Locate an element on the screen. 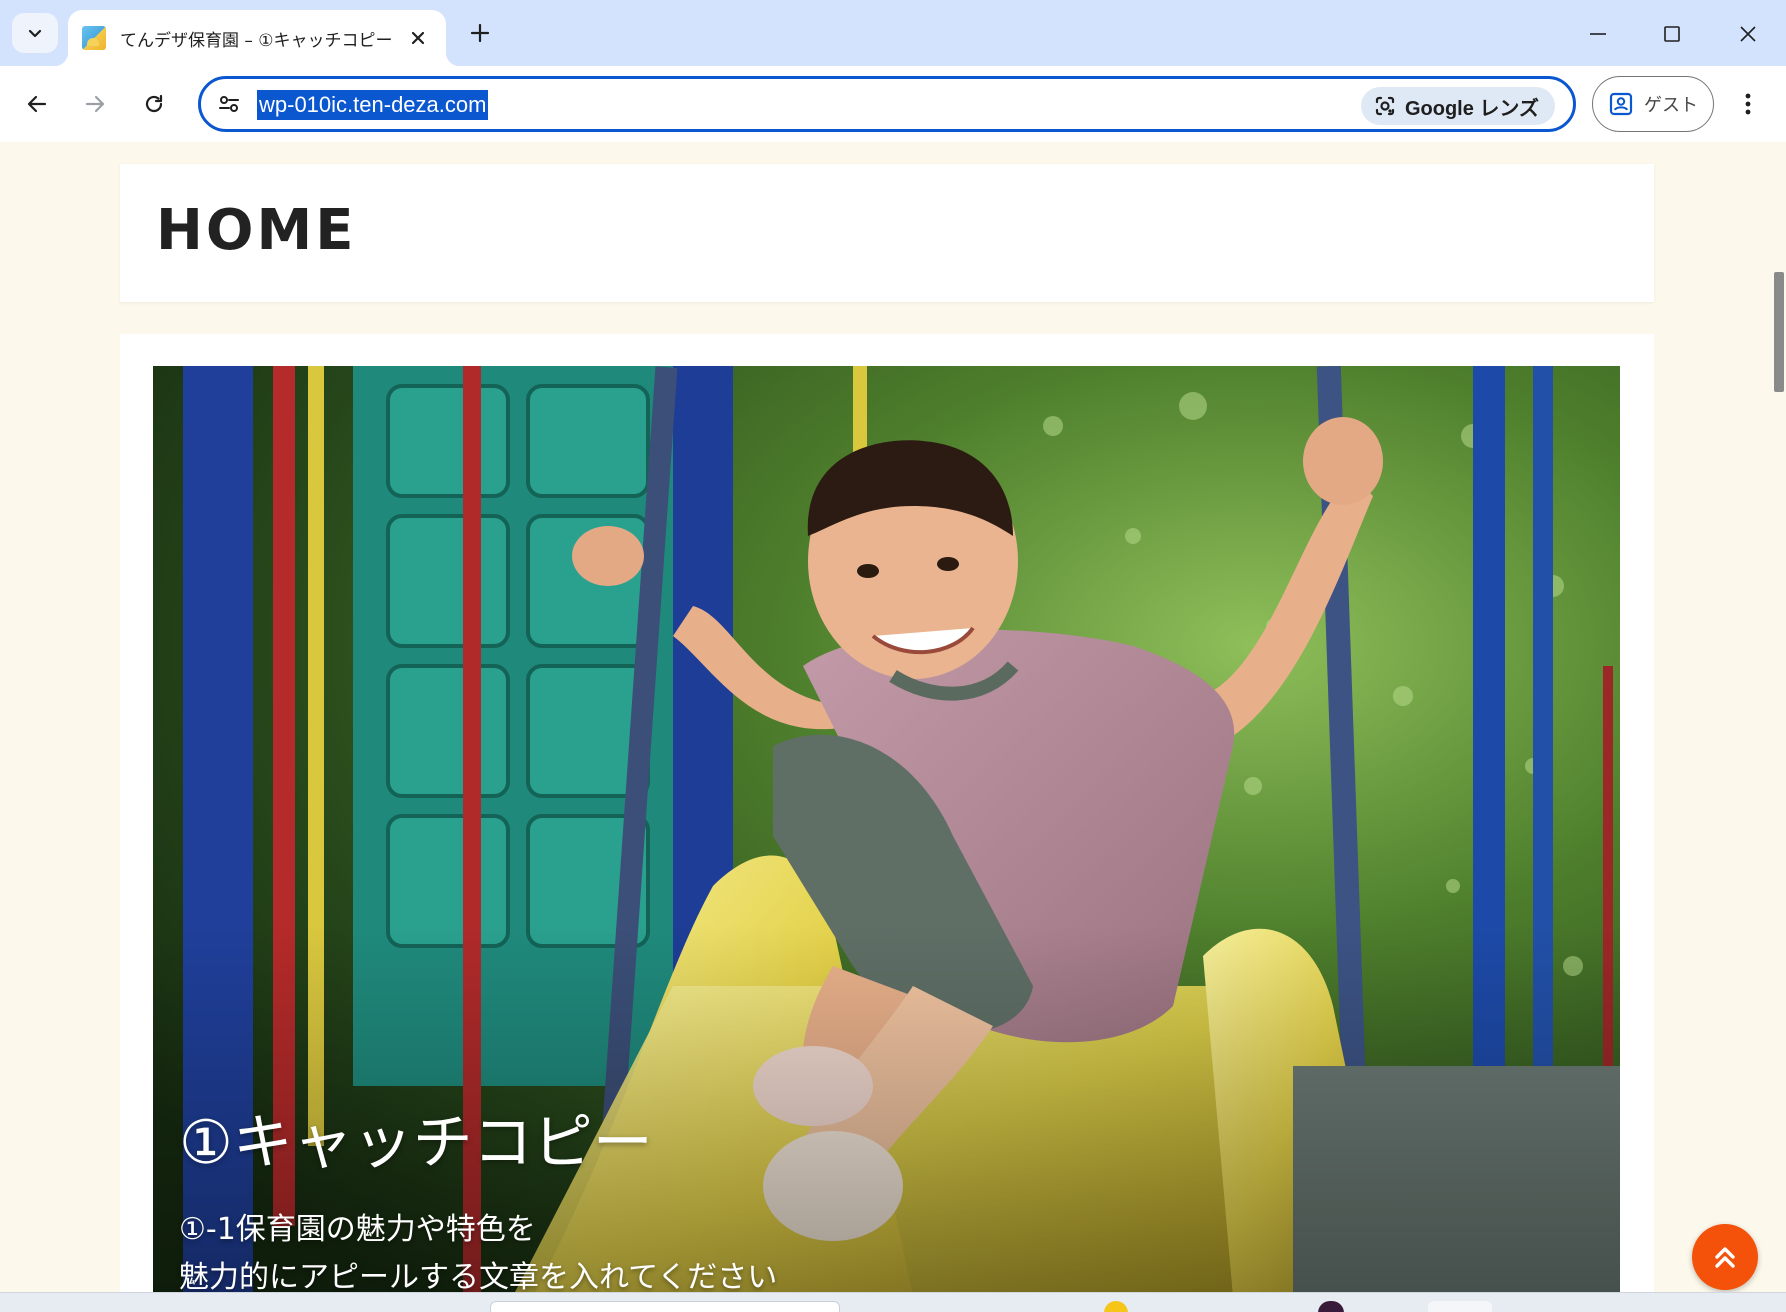 The image size is (1786, 1312). tune-icon is located at coordinates (229, 104).